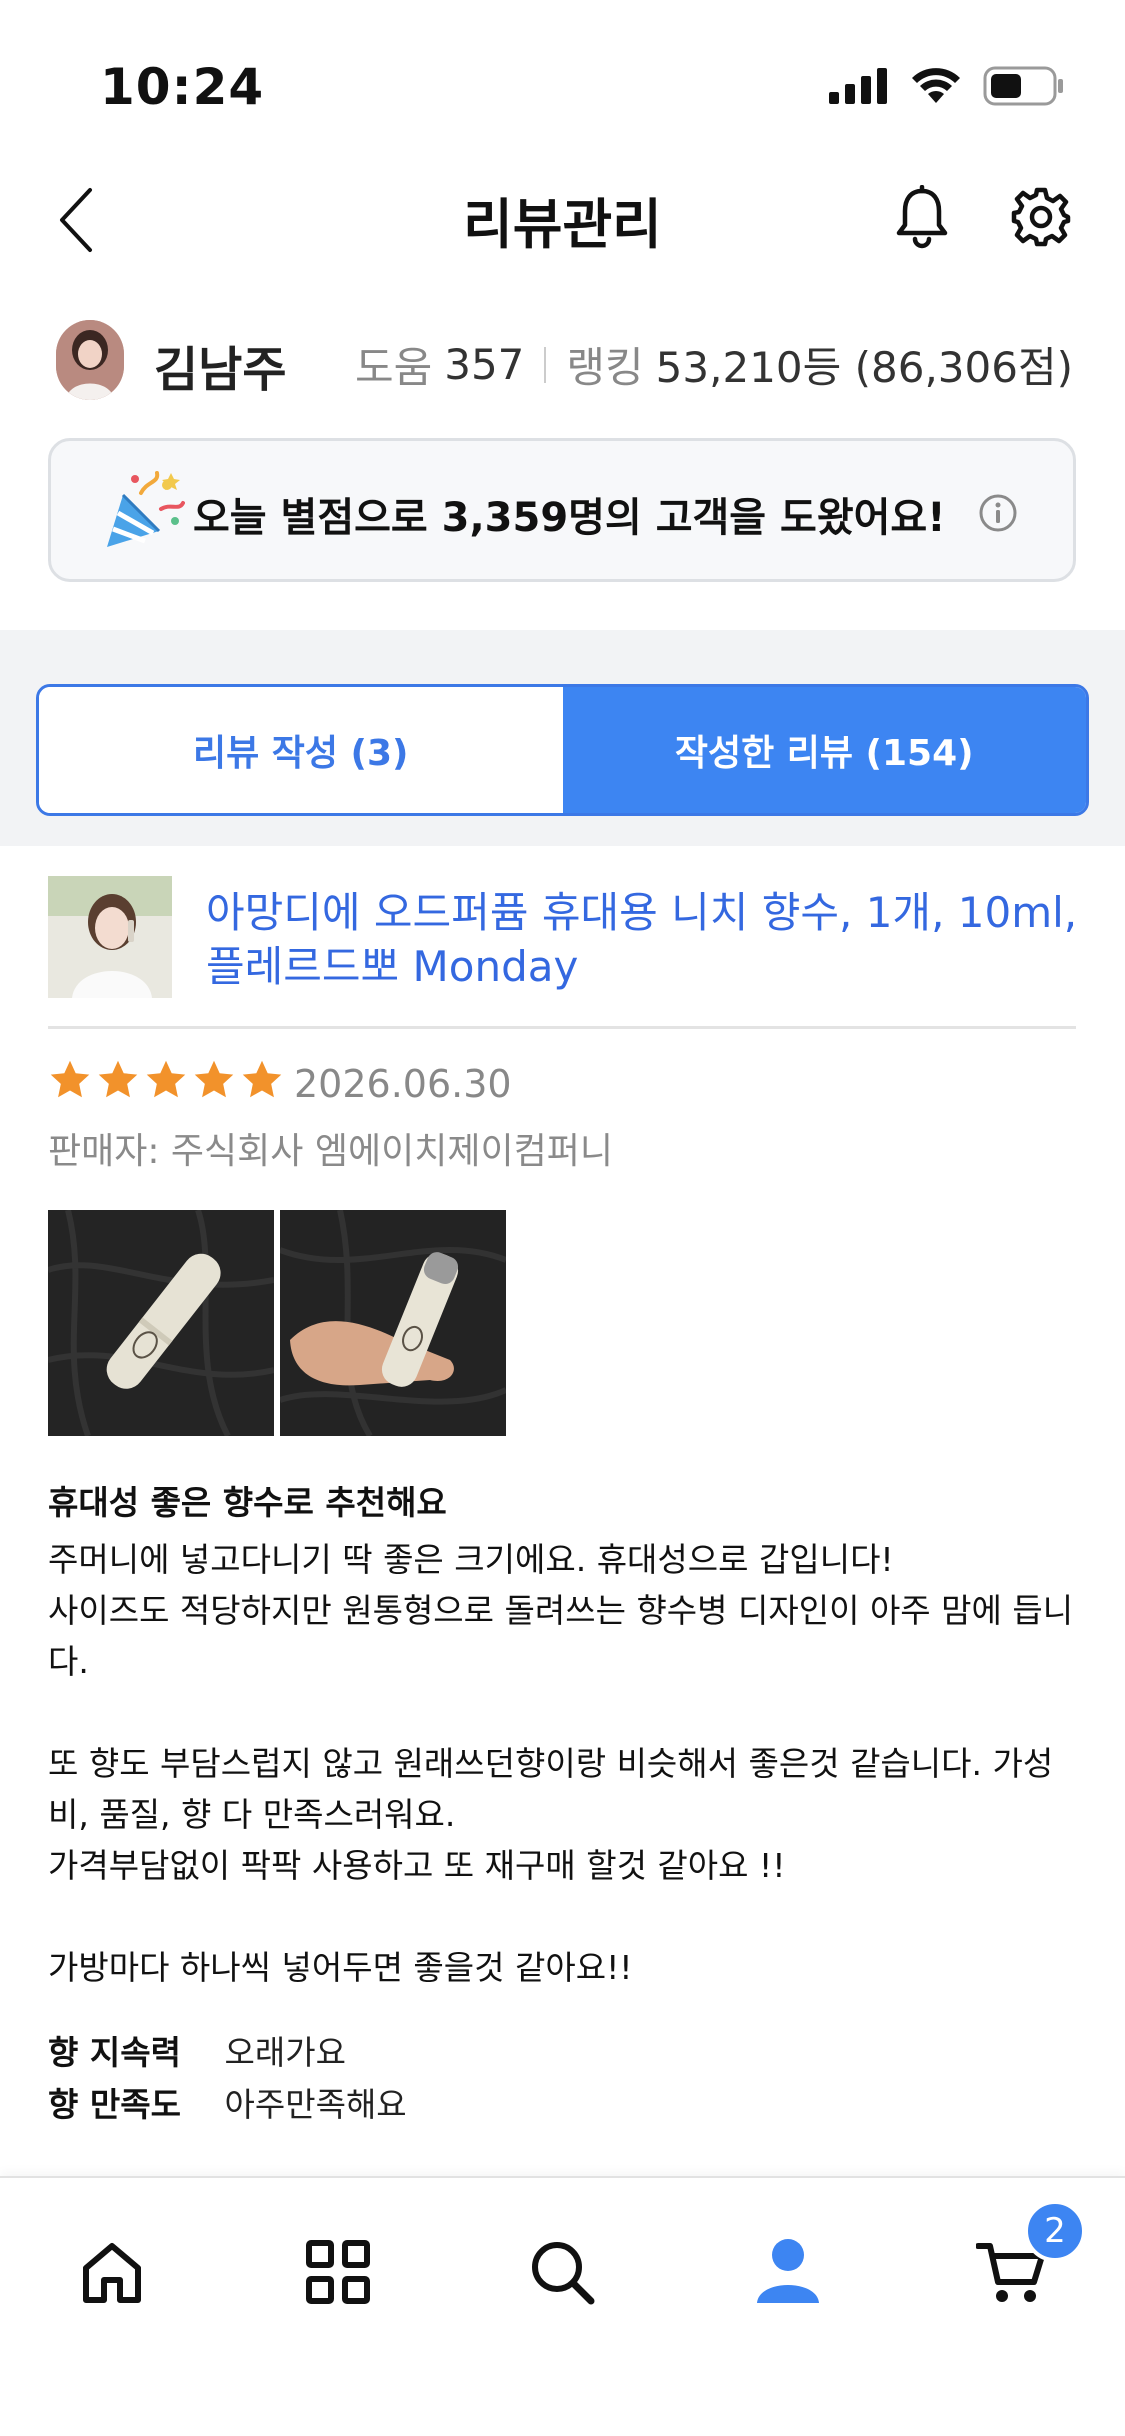  What do you see at coordinates (562, 1027) in the screenshot?
I see `divider` at bounding box center [562, 1027].